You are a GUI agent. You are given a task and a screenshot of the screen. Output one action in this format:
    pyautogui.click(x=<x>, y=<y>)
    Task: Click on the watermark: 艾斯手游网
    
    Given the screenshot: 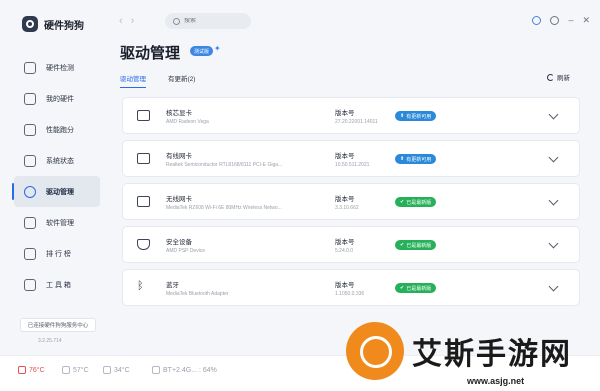 What is the action you would take?
    pyautogui.click(x=459, y=351)
    